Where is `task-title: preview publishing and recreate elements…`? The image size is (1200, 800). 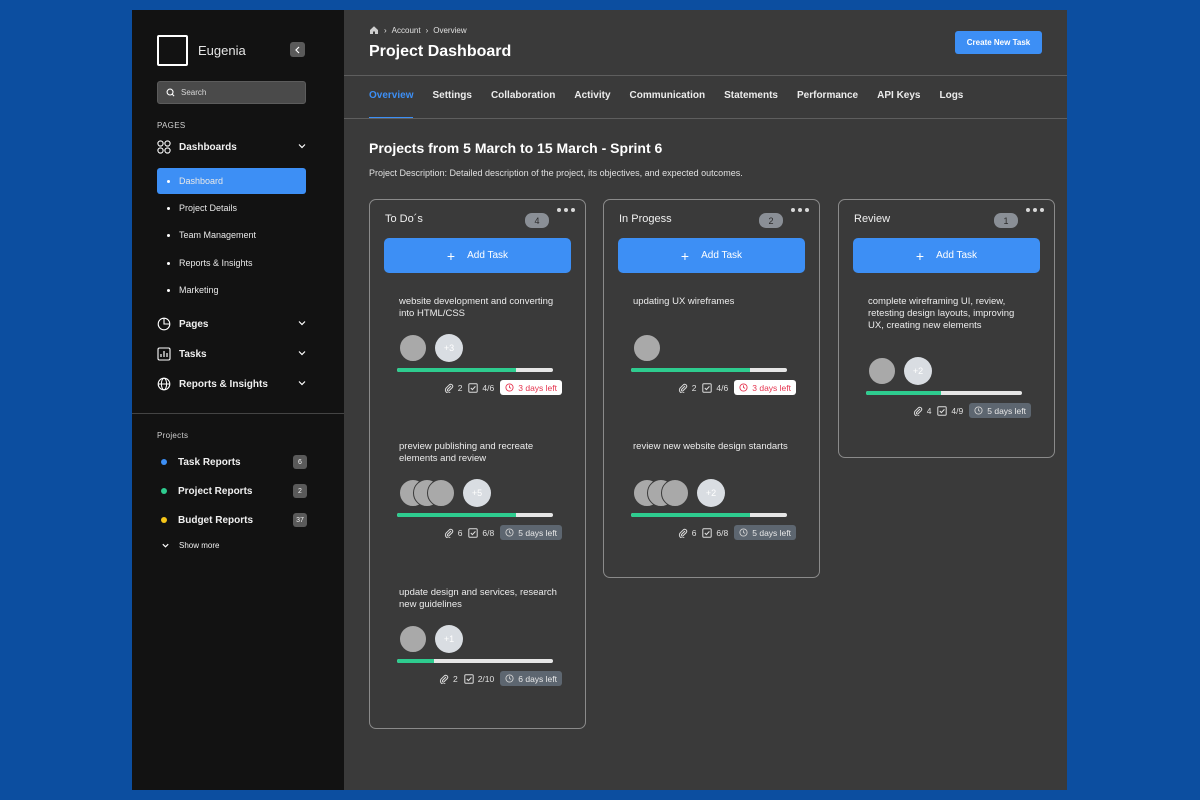 task-title: preview publishing and recreate elements… is located at coordinates (466, 452).